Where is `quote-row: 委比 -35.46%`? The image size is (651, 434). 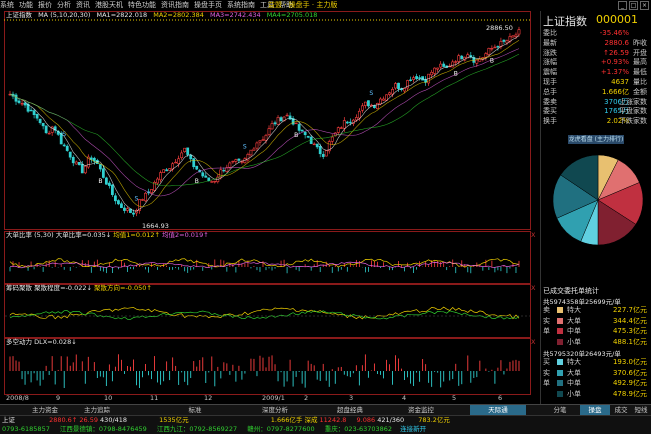 quote-row: 委比 -35.46% is located at coordinates (595, 34).